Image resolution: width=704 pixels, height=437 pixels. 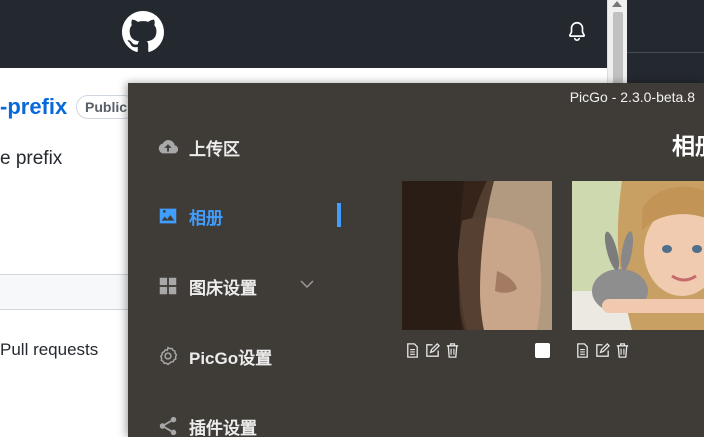 I want to click on scroll-up-arrow-icon, so click(x=617, y=4).